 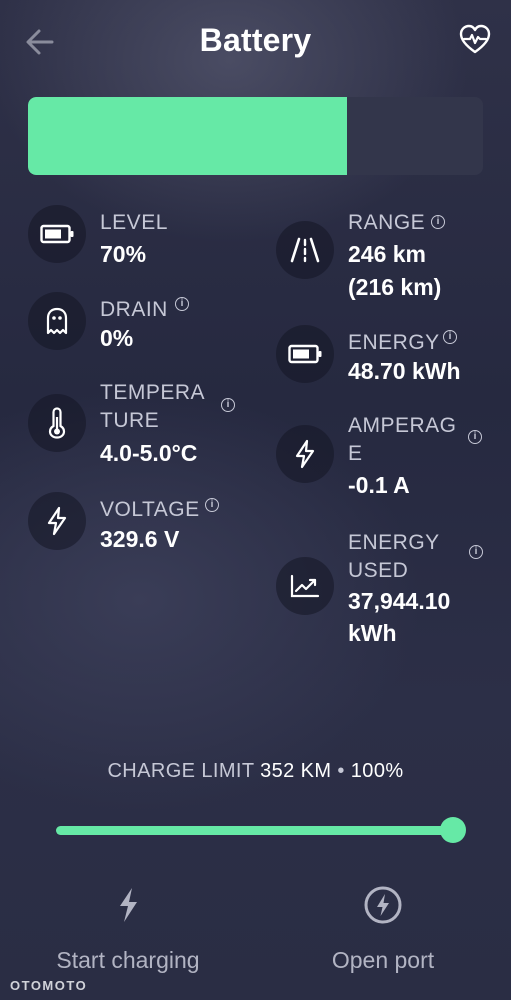 I want to click on start-charging-button: Start charging, so click(x=128, y=932).